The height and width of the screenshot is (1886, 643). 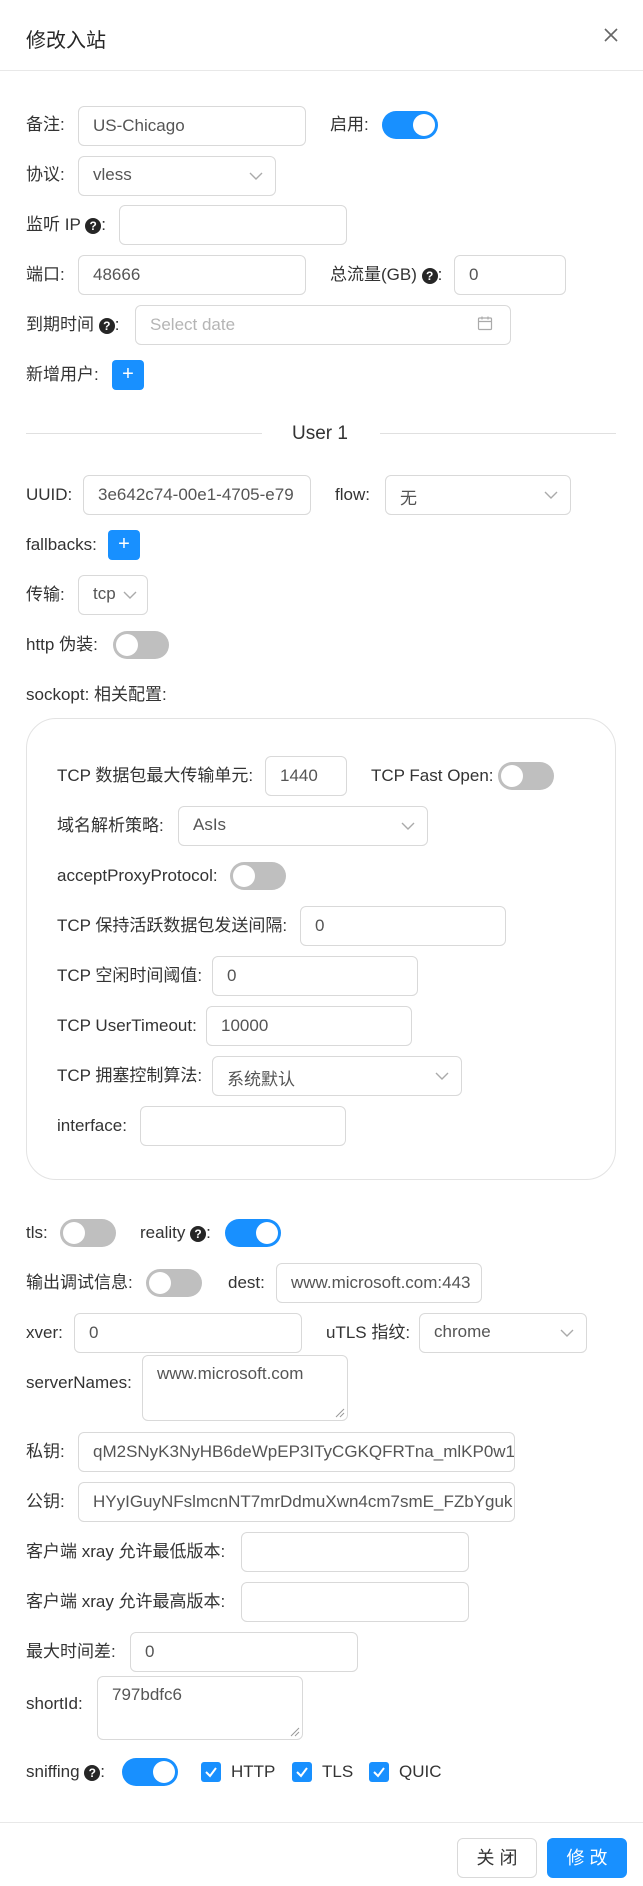 I want to click on add-user-button: +, so click(x=128, y=375).